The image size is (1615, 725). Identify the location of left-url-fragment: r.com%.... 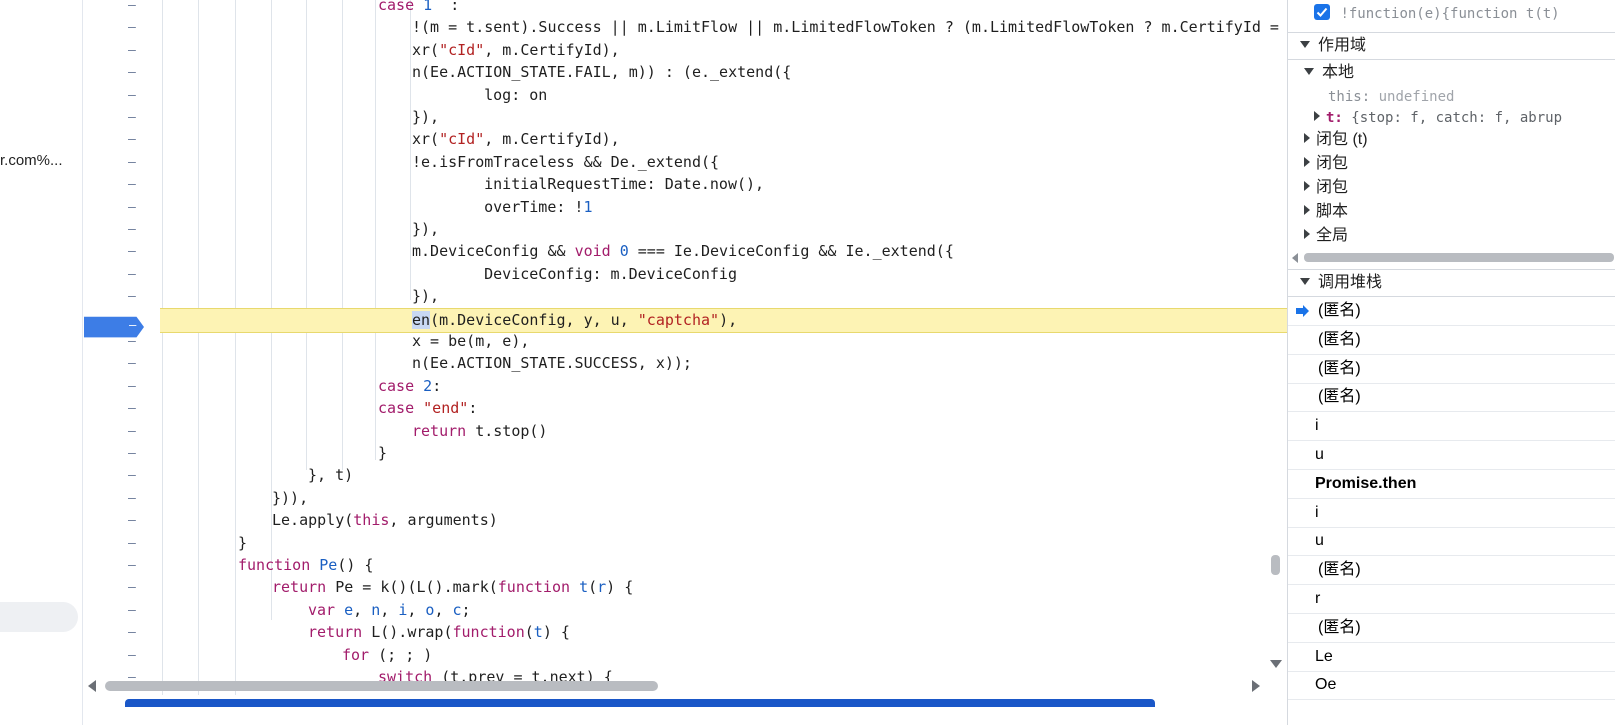
(31, 160).